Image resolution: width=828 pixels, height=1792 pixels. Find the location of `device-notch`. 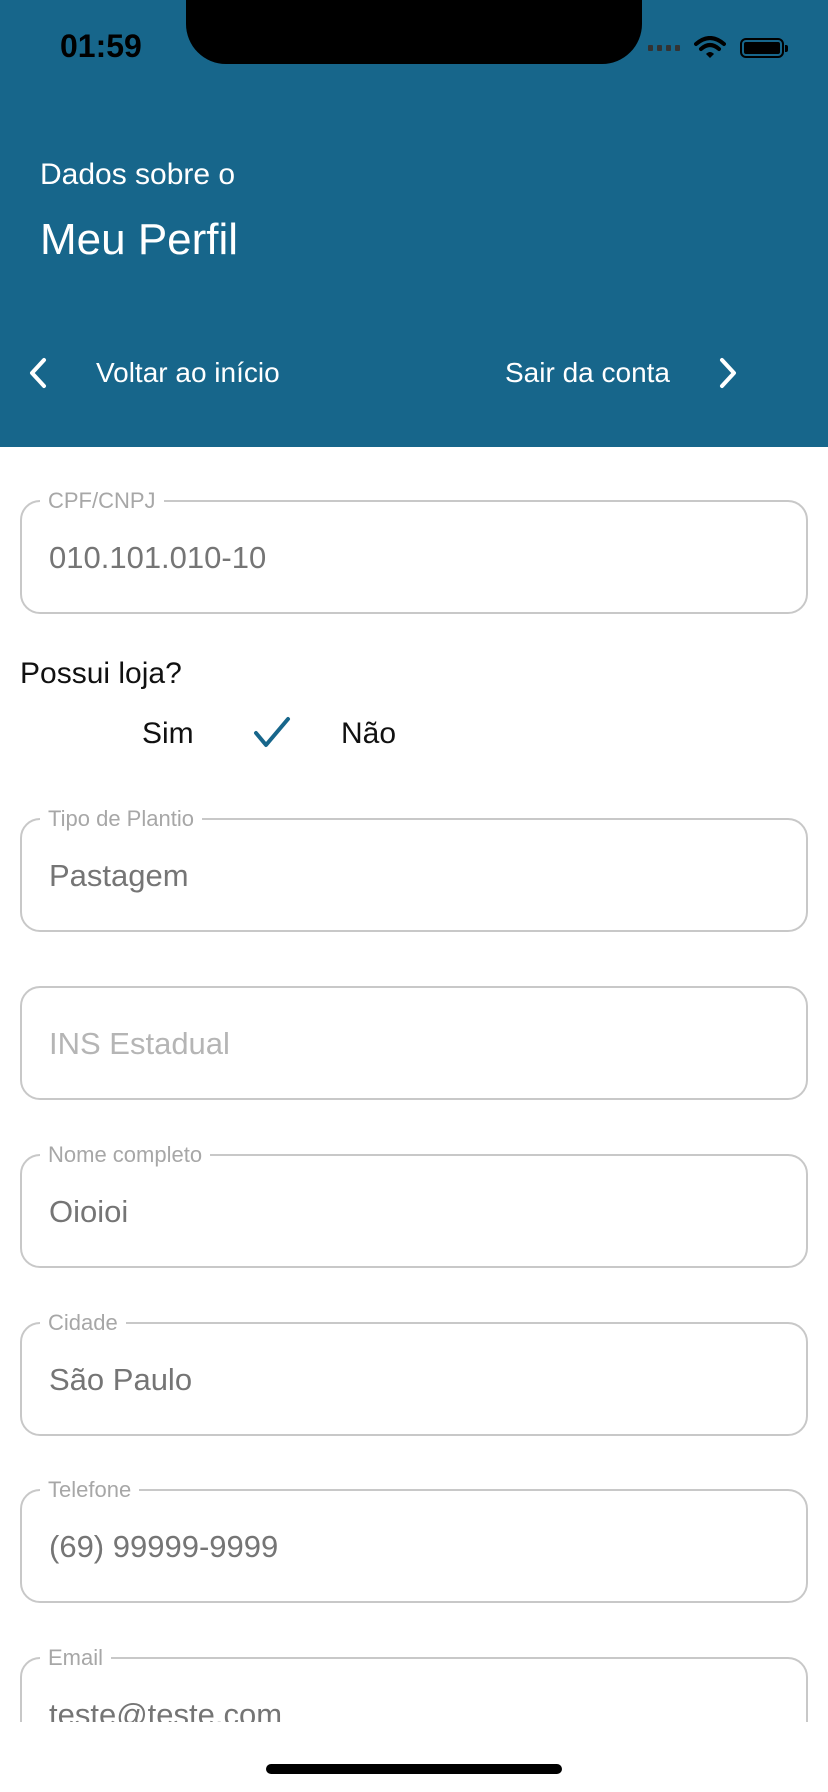

device-notch is located at coordinates (414, 32).